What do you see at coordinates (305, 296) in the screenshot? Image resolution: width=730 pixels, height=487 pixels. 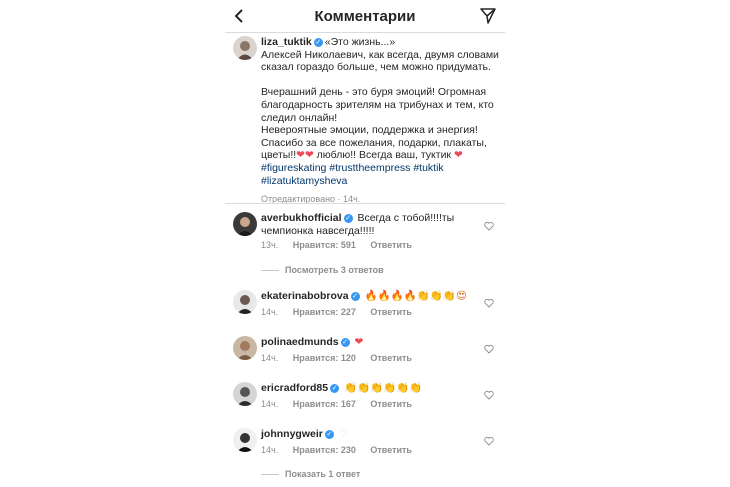 I see `comment-username: ekaterinabobrova` at bounding box center [305, 296].